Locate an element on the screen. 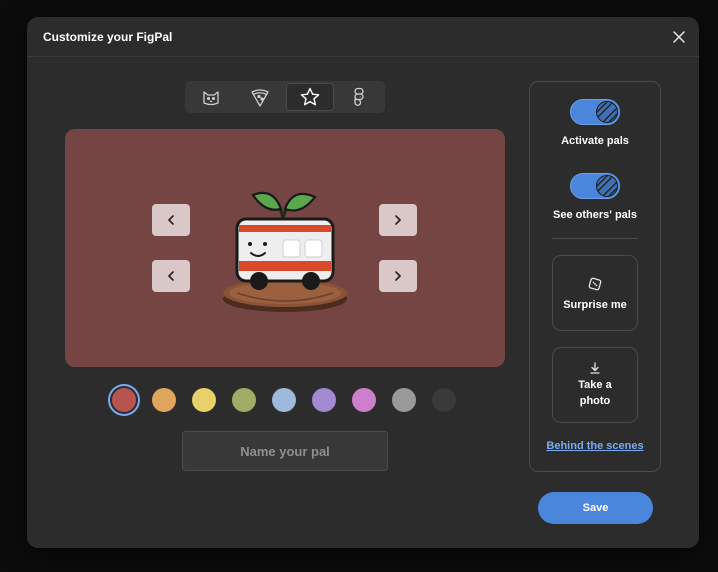 The width and height of the screenshot is (718, 572). tab-favorites is located at coordinates (310, 97).